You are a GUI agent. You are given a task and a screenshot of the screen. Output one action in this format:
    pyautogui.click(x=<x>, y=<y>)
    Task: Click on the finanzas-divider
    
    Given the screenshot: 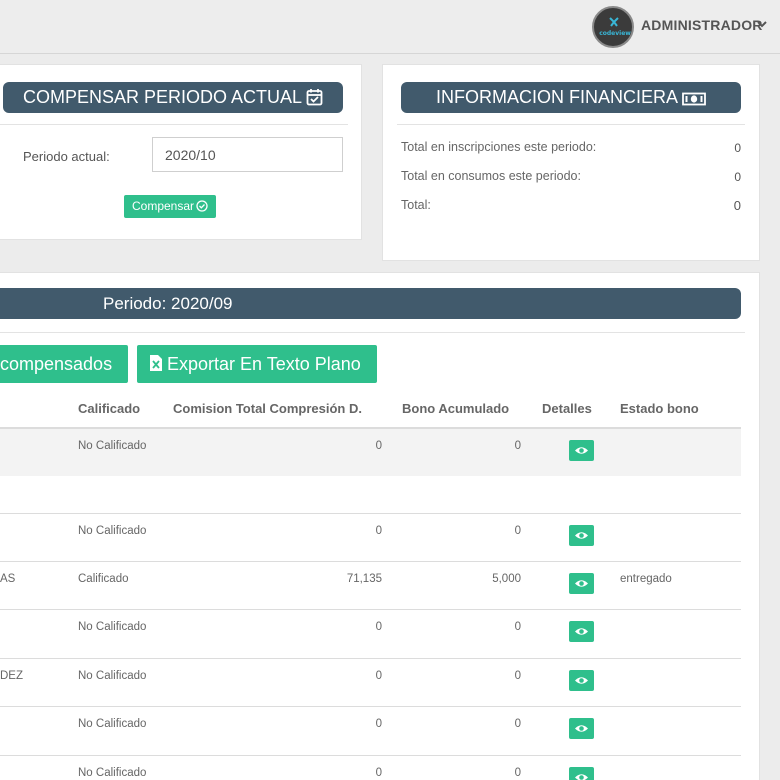 What is the action you would take?
    pyautogui.click(x=571, y=124)
    